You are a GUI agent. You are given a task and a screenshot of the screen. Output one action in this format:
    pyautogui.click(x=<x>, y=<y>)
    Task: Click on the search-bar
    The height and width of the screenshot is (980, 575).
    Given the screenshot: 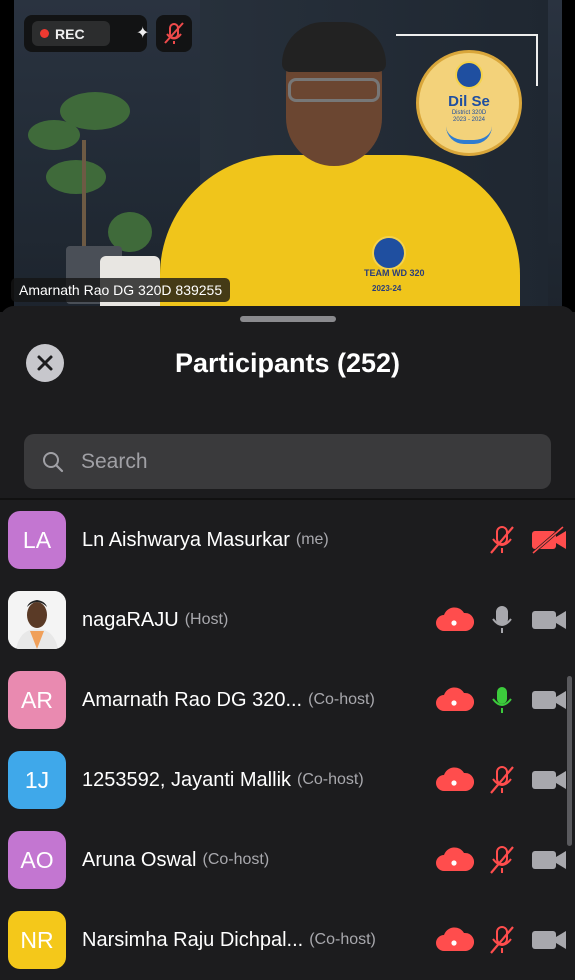 What is the action you would take?
    pyautogui.click(x=287, y=461)
    